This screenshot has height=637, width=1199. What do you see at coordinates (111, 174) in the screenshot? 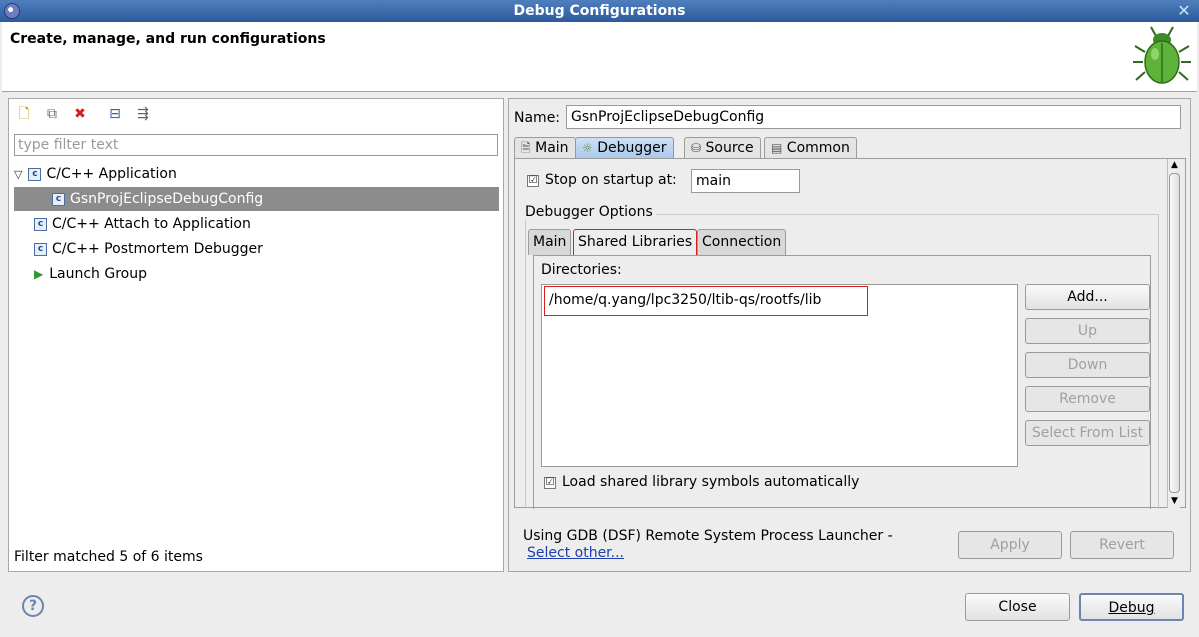
I see `tree-item-label: C/C++ Application` at bounding box center [111, 174].